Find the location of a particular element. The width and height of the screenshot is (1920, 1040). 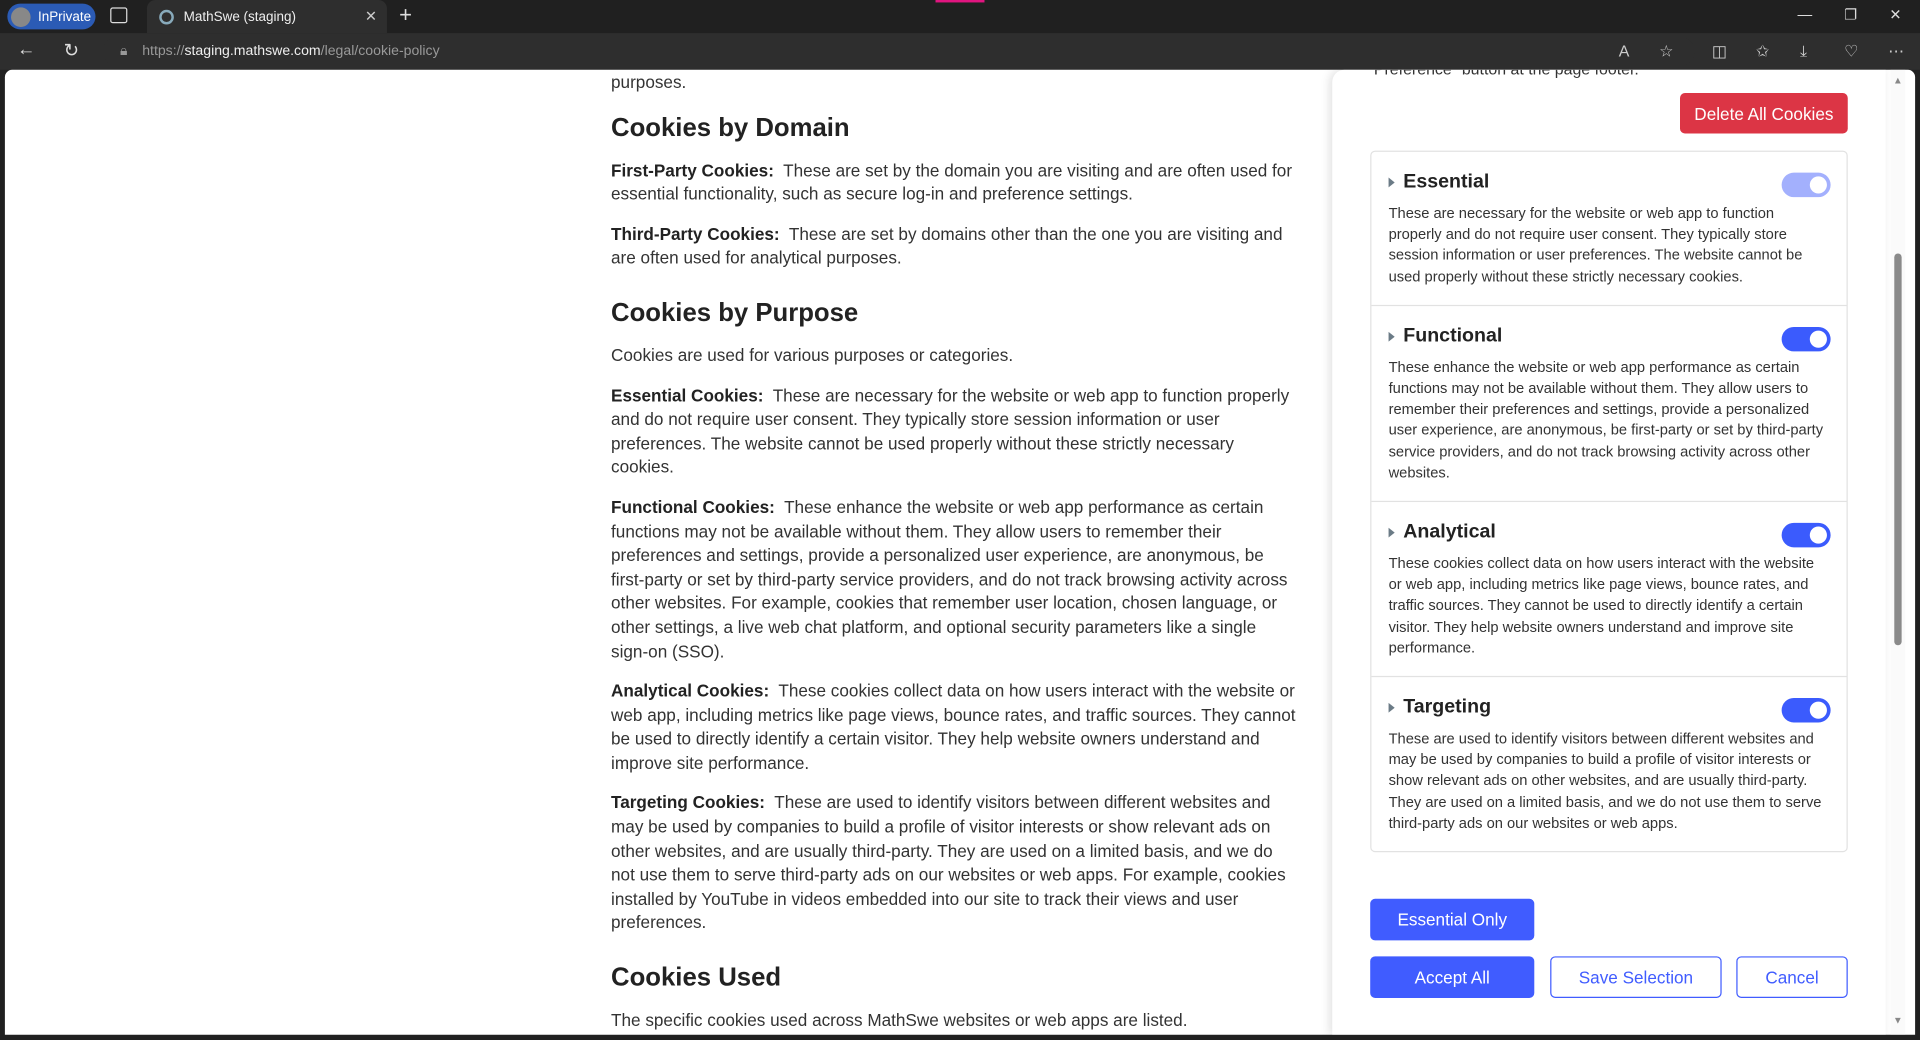

category-header: Analytical is located at coordinates (1609, 532).